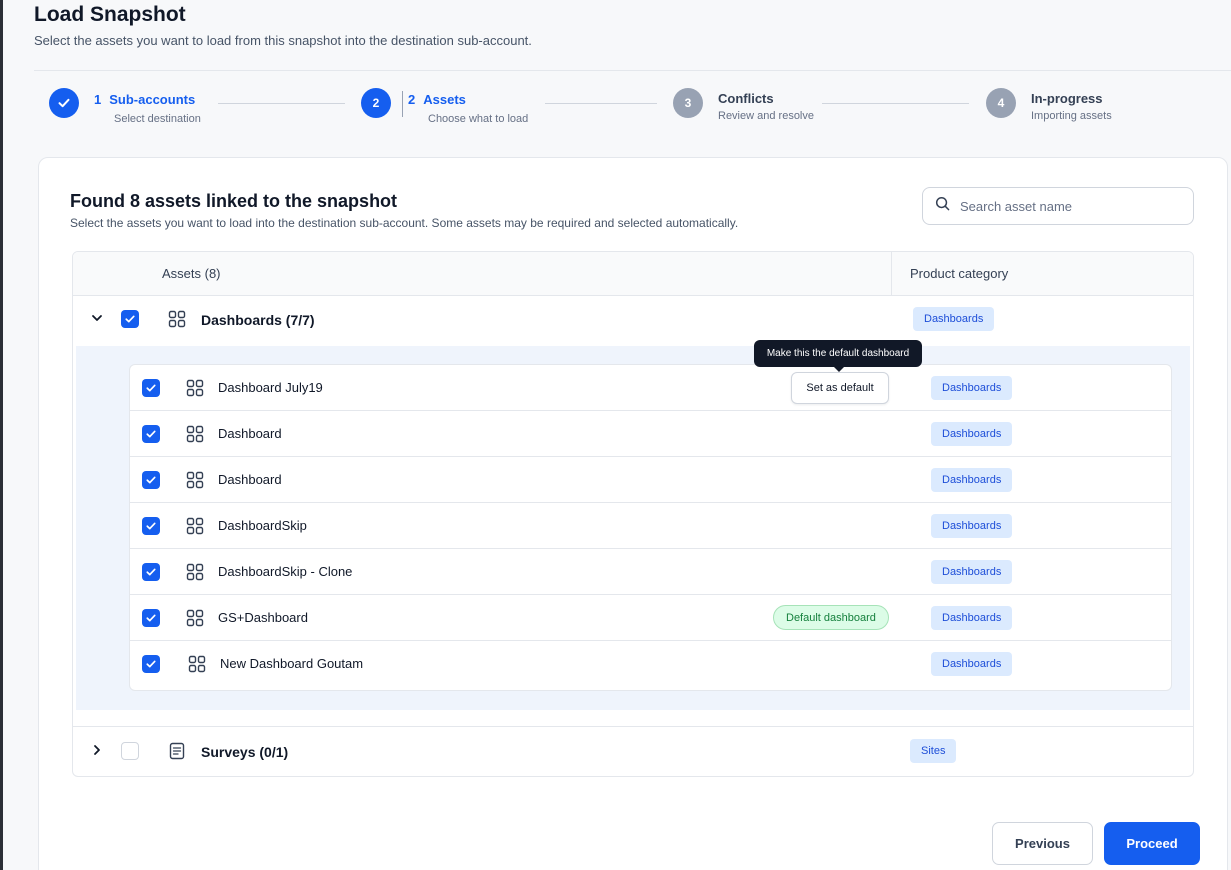 The image size is (1231, 870). What do you see at coordinates (838, 356) in the screenshot?
I see `set-default-tooltip: Make this the default dashboard` at bounding box center [838, 356].